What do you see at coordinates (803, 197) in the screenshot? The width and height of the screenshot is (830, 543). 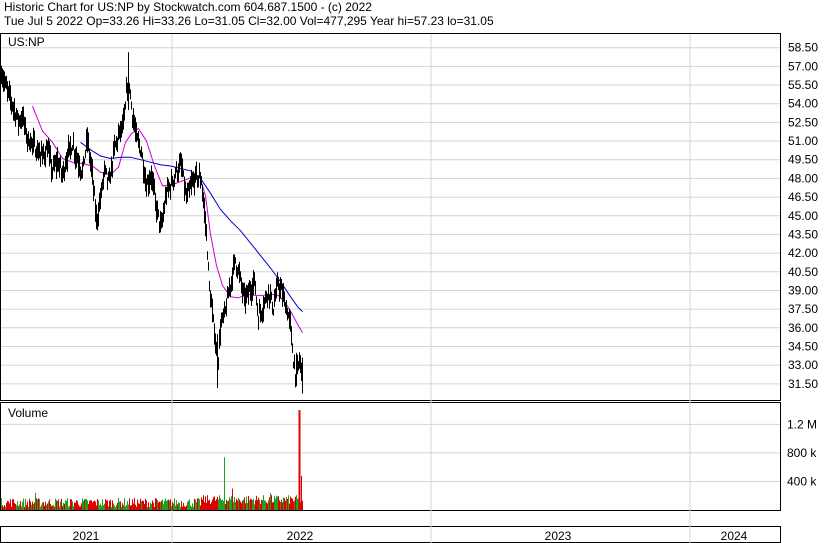 I see `price-tick-label: 46.50` at bounding box center [803, 197].